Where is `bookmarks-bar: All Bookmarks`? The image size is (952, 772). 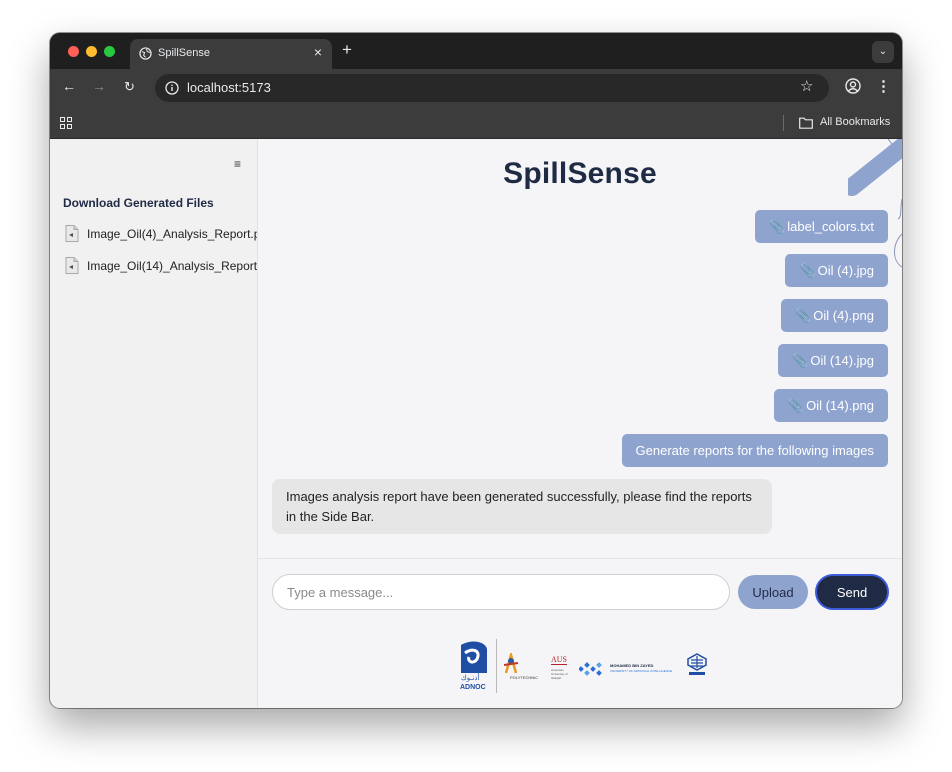
bookmarks-bar: All Bookmarks is located at coordinates (476, 123).